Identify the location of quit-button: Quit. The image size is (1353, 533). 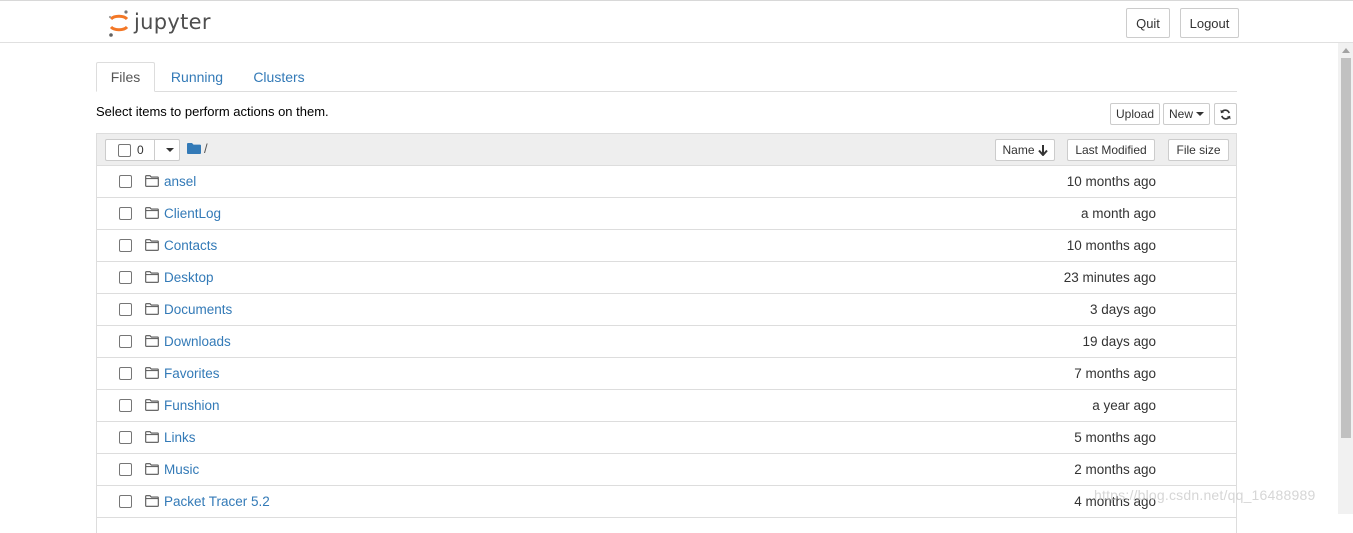
(1148, 23).